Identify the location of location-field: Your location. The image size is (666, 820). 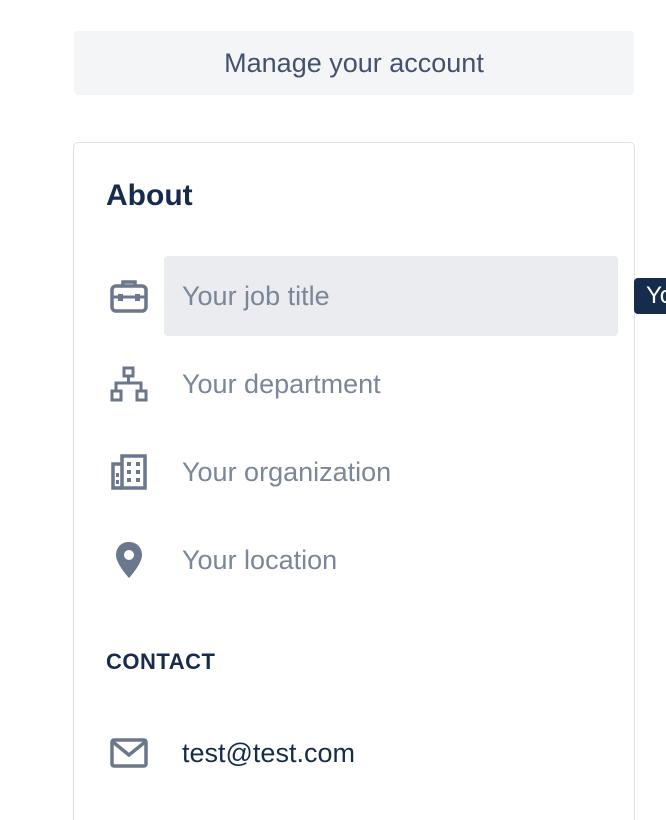
(391, 560).